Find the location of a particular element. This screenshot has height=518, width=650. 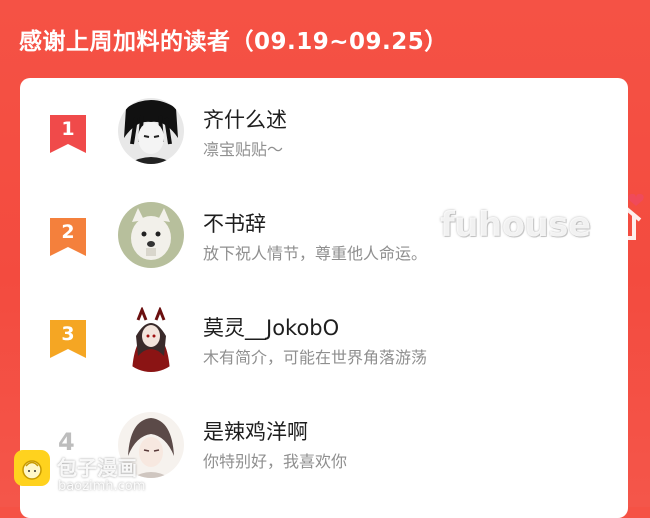

reader-name: 莫灵__JokobO is located at coordinates (271, 328).